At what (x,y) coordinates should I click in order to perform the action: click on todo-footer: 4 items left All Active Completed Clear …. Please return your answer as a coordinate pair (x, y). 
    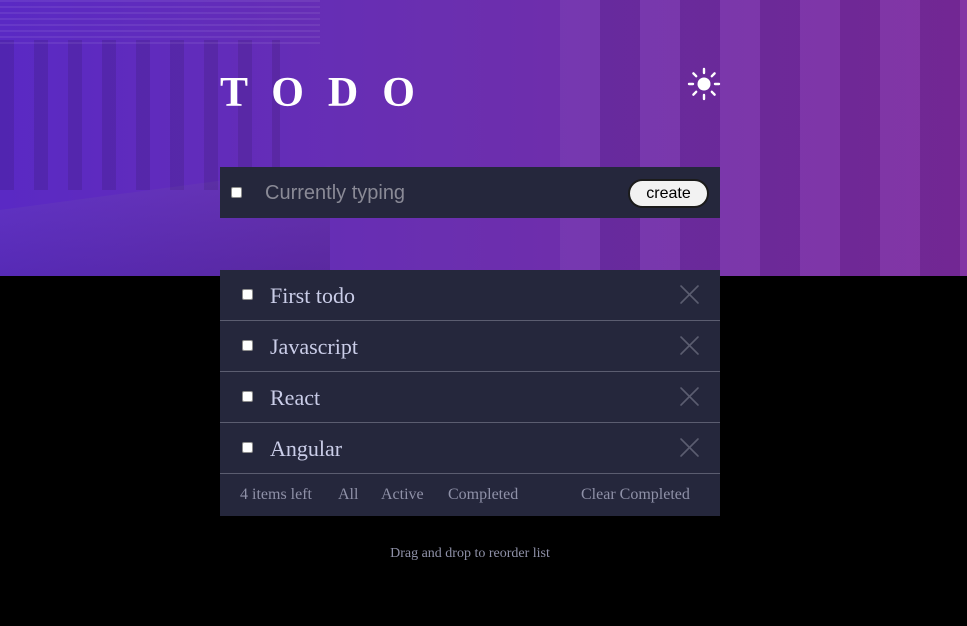
    Looking at the image, I should click on (470, 495).